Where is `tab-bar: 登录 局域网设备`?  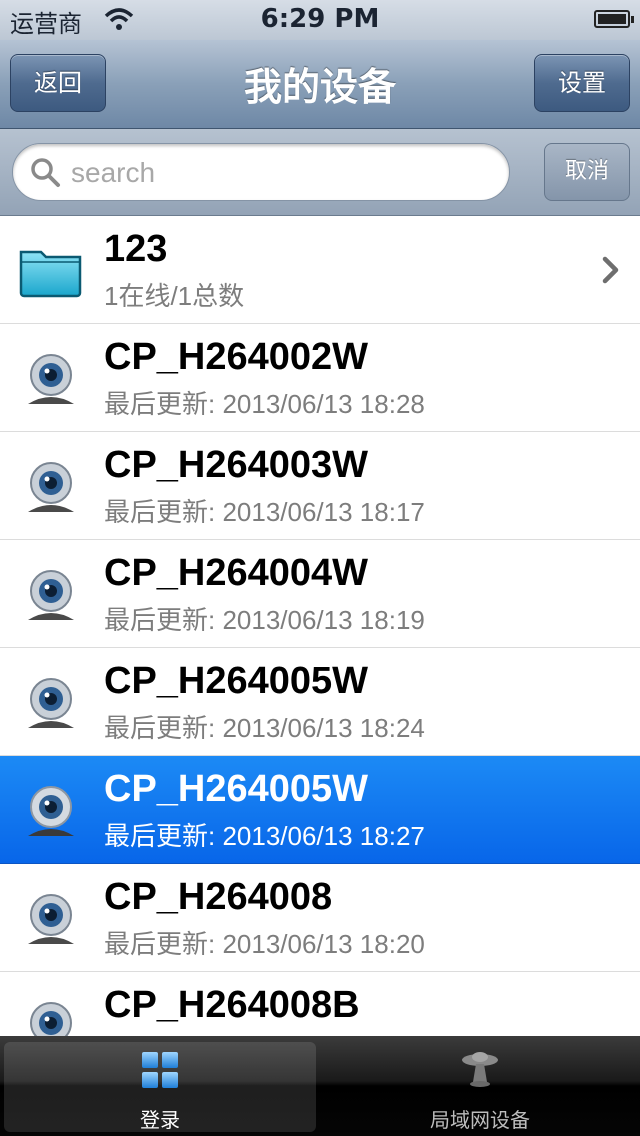 tab-bar: 登录 局域网设备 is located at coordinates (320, 1086).